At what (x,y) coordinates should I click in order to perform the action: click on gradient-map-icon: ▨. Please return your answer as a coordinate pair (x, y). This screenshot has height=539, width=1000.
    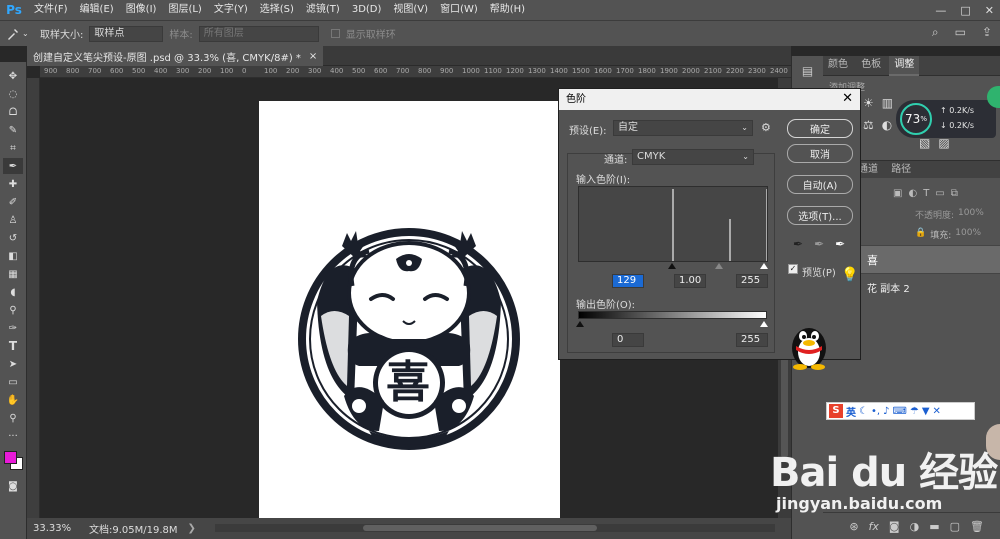
    Looking at the image, I should click on (943, 143).